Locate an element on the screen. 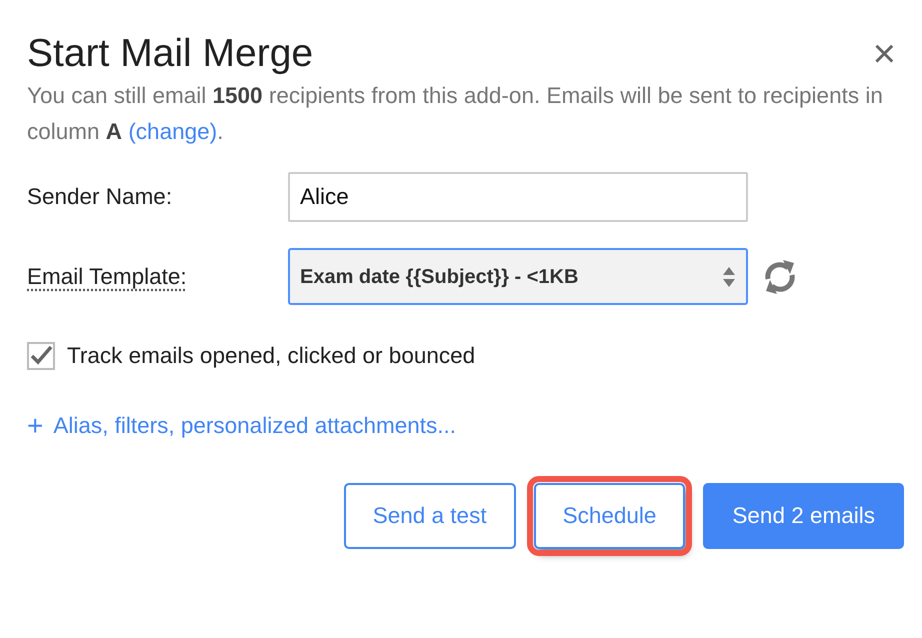  checkbox-label: Track emails opened, clicked or bounced is located at coordinates (271, 356).